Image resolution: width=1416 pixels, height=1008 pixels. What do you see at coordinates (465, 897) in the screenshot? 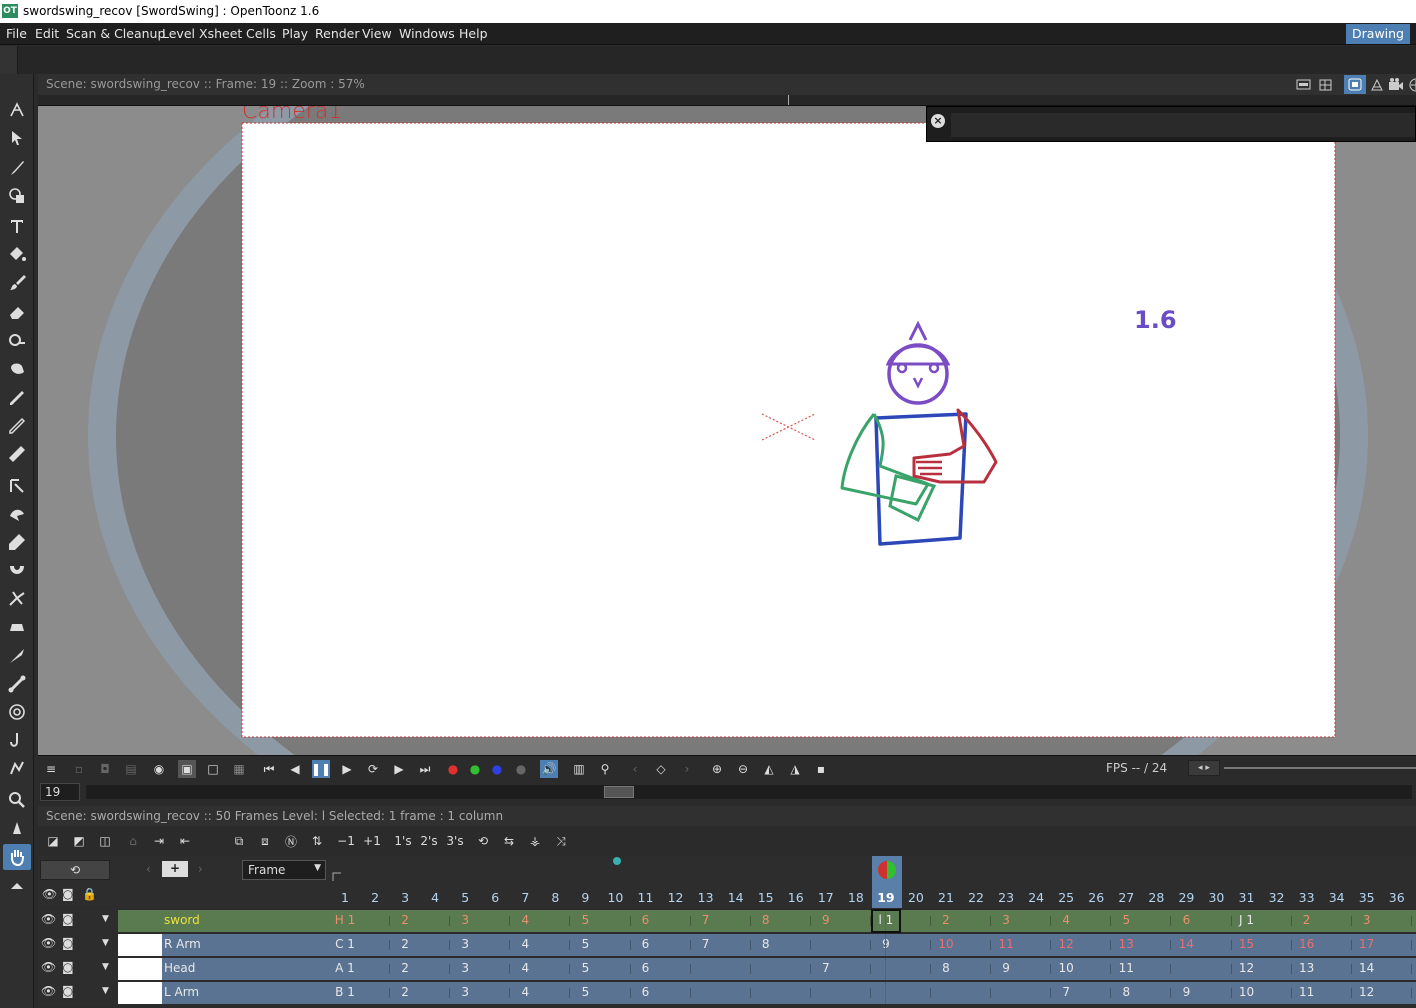
I see `frame-number: 5` at bounding box center [465, 897].